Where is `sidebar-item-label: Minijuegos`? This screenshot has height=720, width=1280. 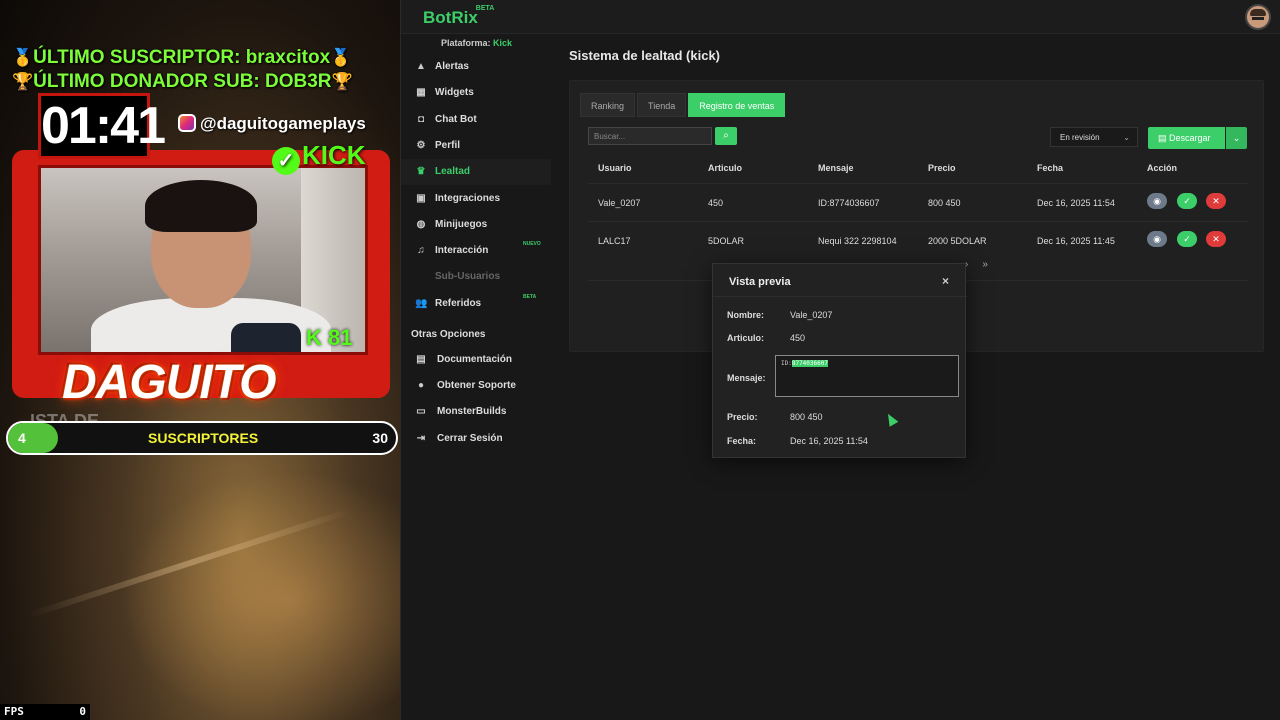
sidebar-item-label: Minijuegos is located at coordinates (461, 224).